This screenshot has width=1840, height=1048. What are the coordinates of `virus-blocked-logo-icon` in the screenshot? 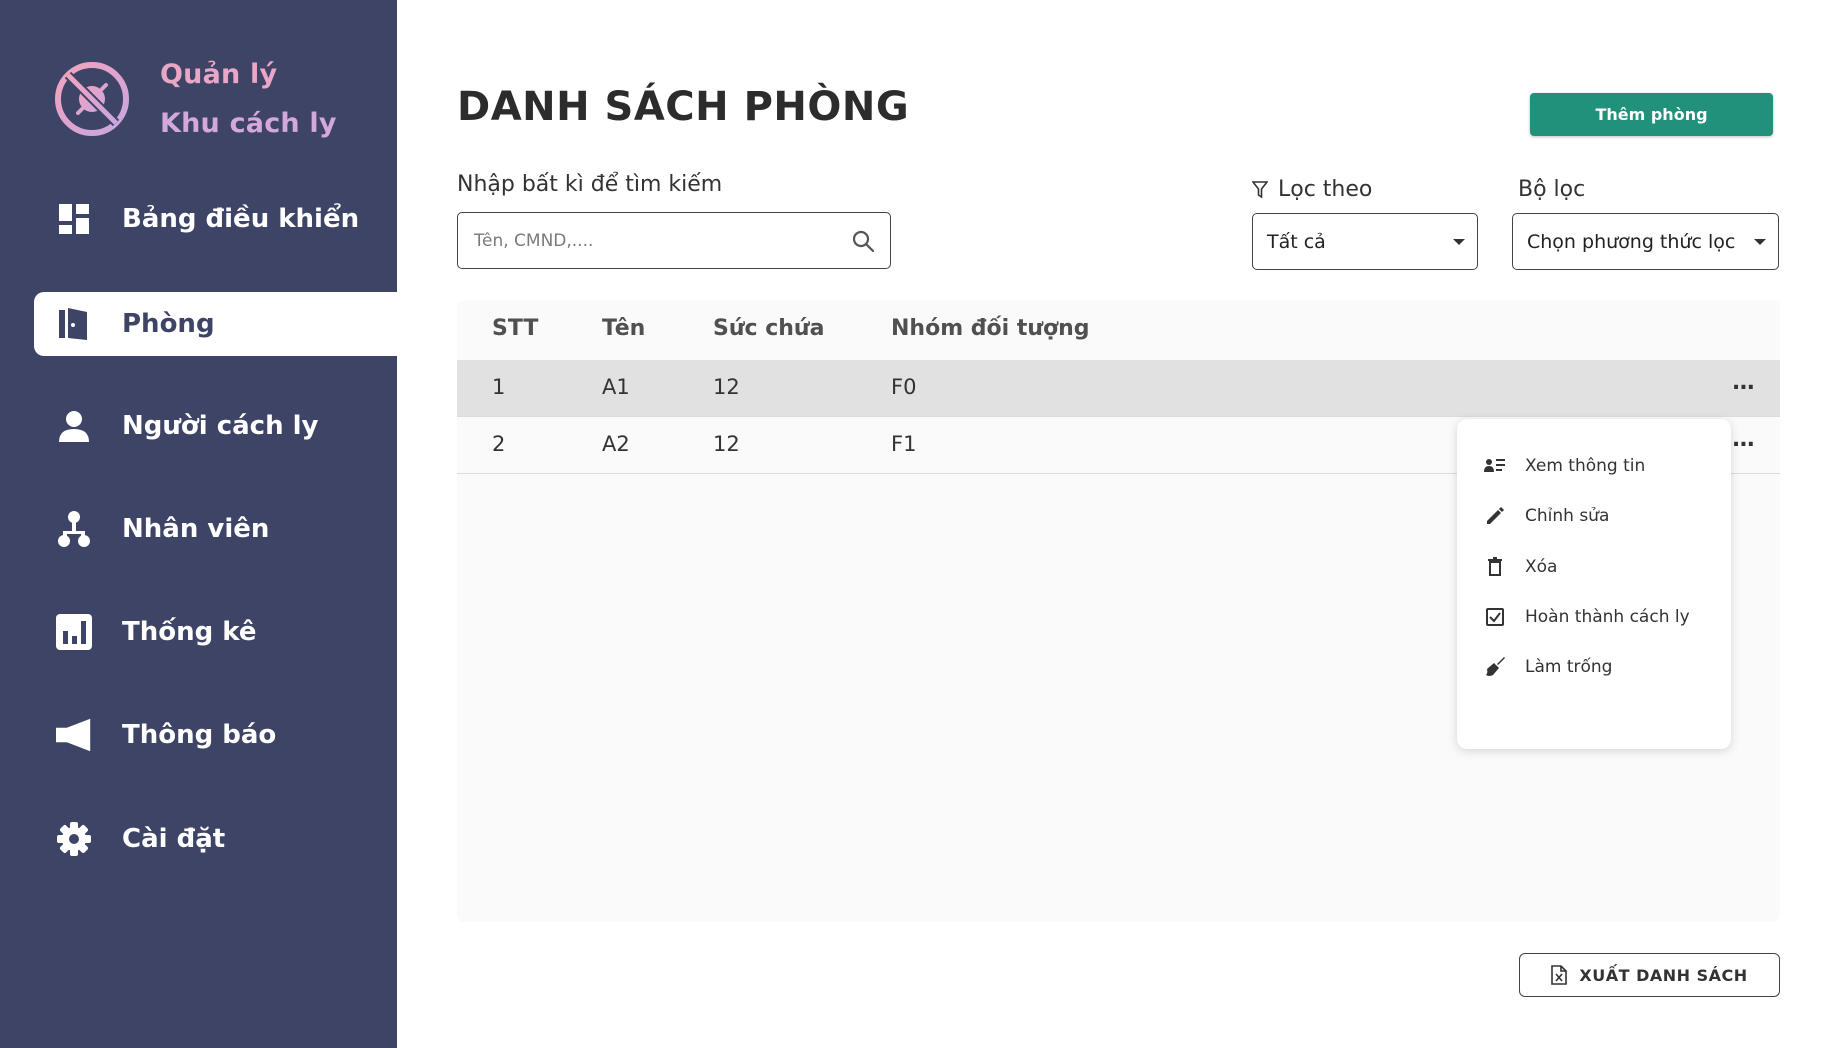 It's located at (92, 99).